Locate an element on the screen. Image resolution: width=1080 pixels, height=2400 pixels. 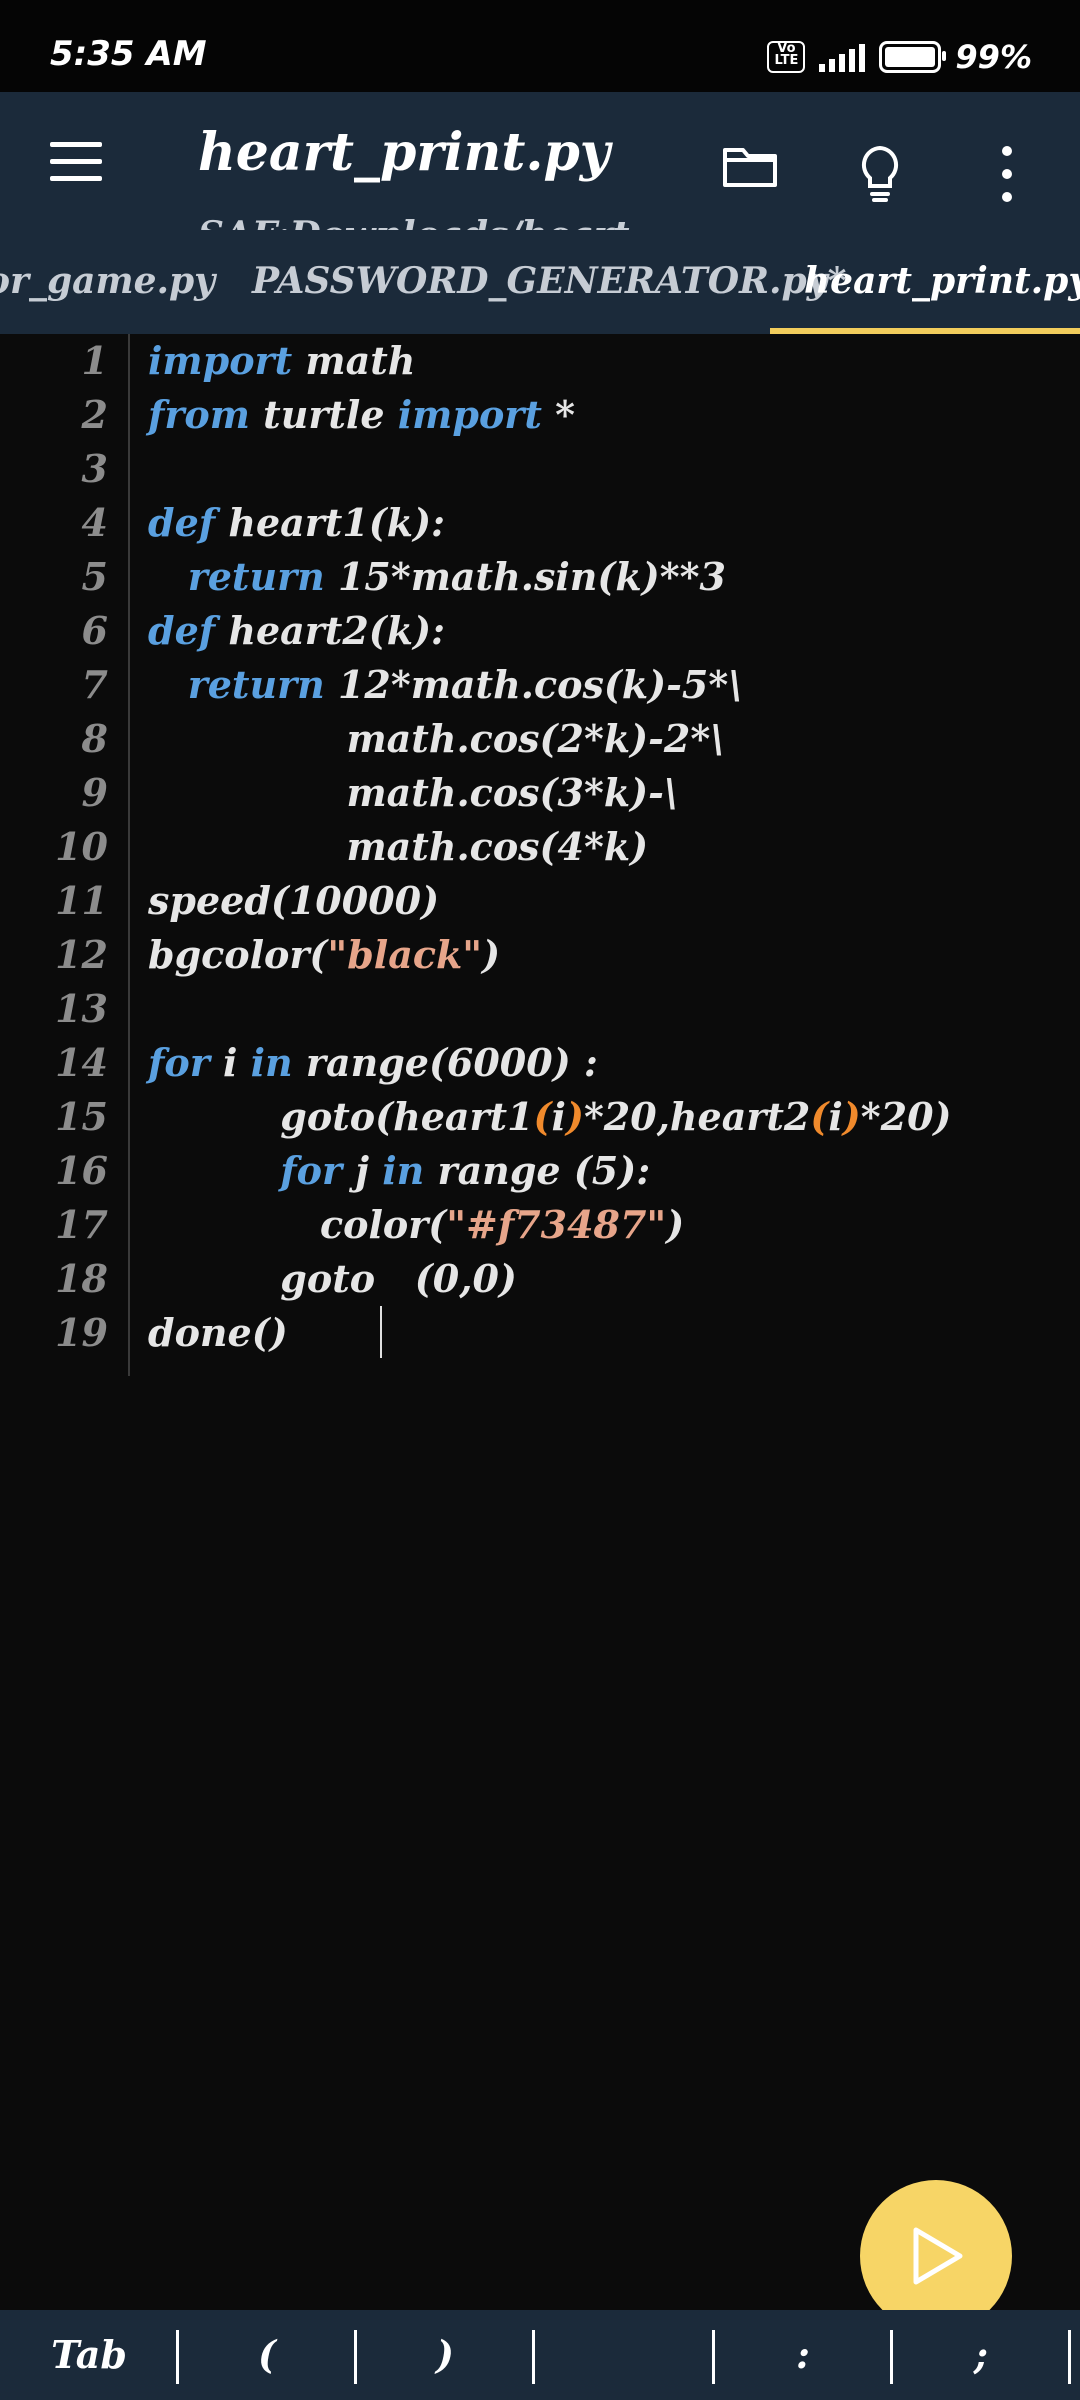
line-number: 19 is located at coordinates (81, 1332).